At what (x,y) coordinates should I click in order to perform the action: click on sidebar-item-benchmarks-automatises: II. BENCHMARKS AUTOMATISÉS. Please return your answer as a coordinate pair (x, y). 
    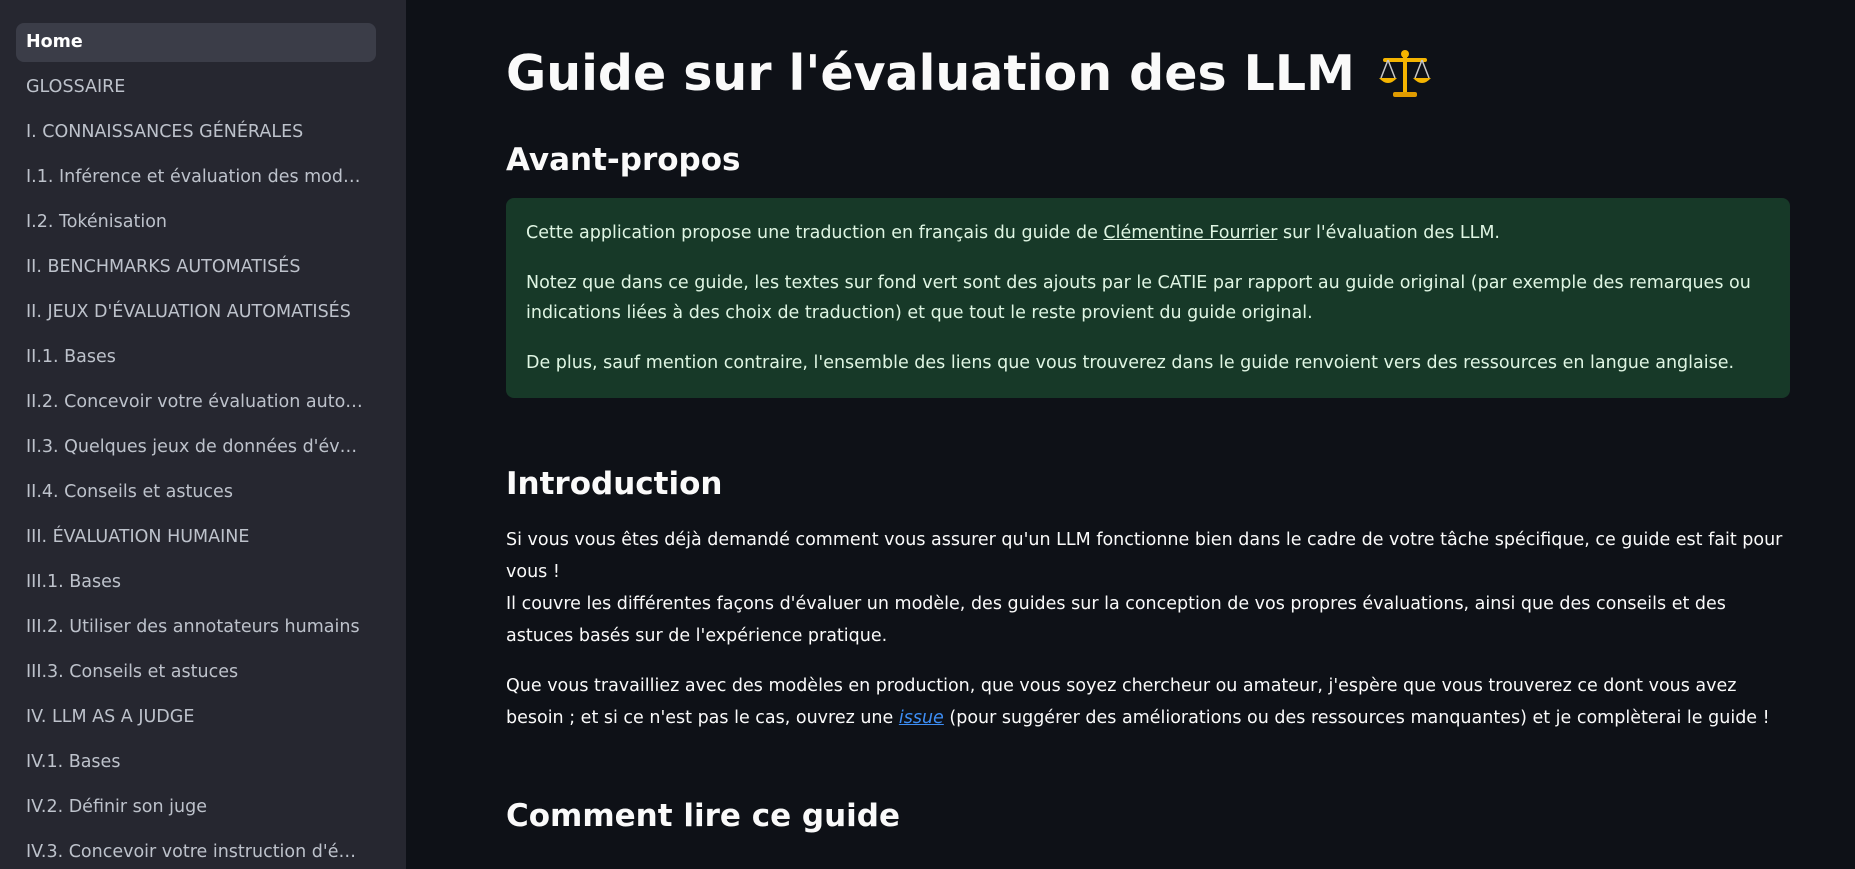
    Looking at the image, I should click on (196, 267).